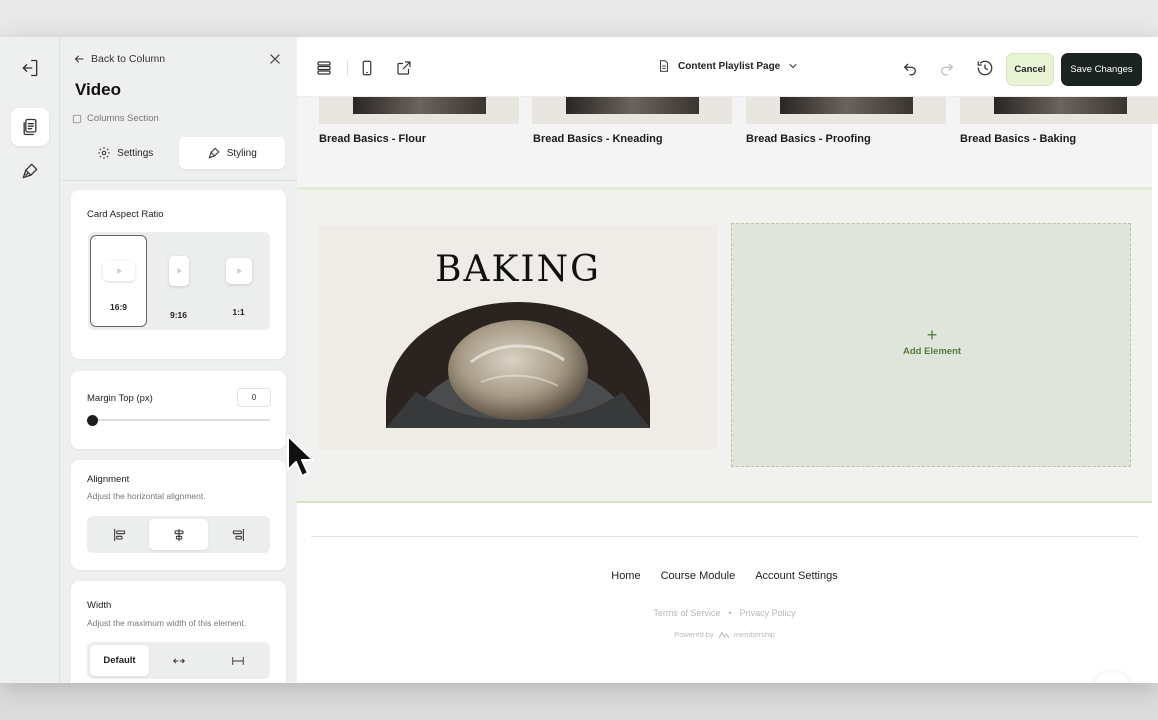  I want to click on margin-top-label: Margin Top (px), so click(120, 398).